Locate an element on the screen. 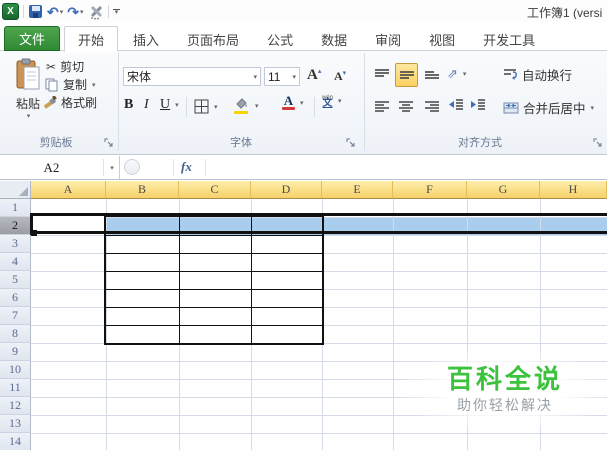 The height and width of the screenshot is (450, 607). shrink-font-button: A▾ is located at coordinates (340, 76).